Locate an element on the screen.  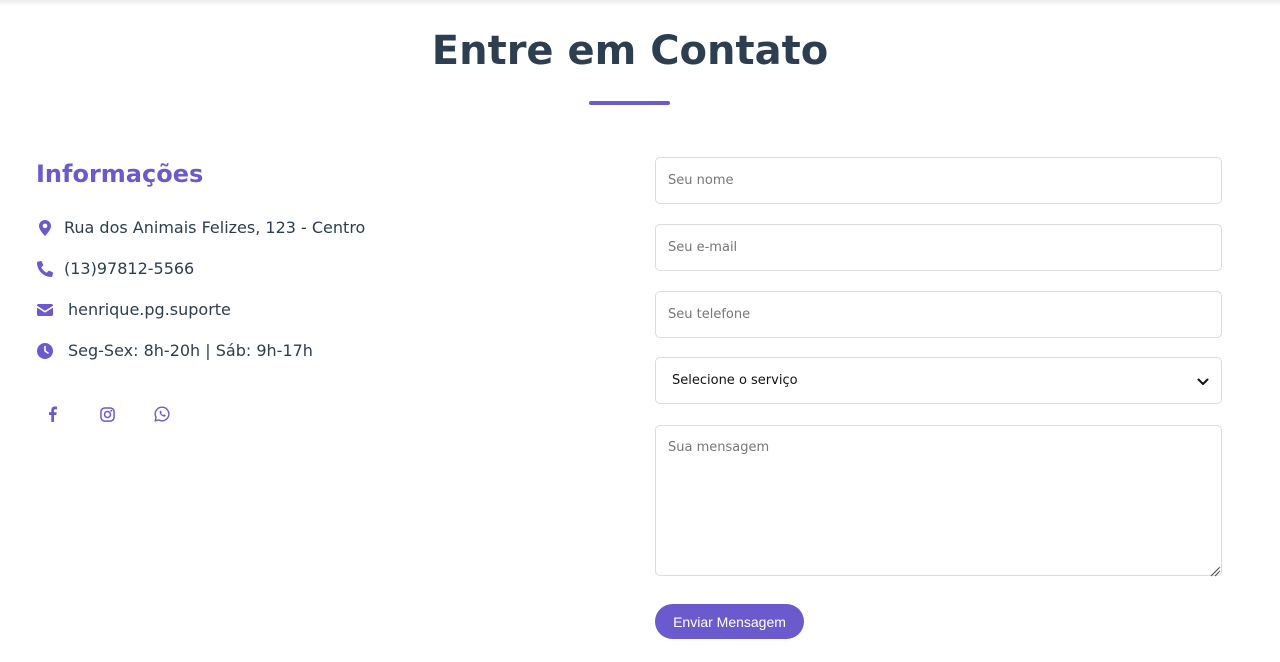
info-heading: Informações is located at coordinates (120, 174).